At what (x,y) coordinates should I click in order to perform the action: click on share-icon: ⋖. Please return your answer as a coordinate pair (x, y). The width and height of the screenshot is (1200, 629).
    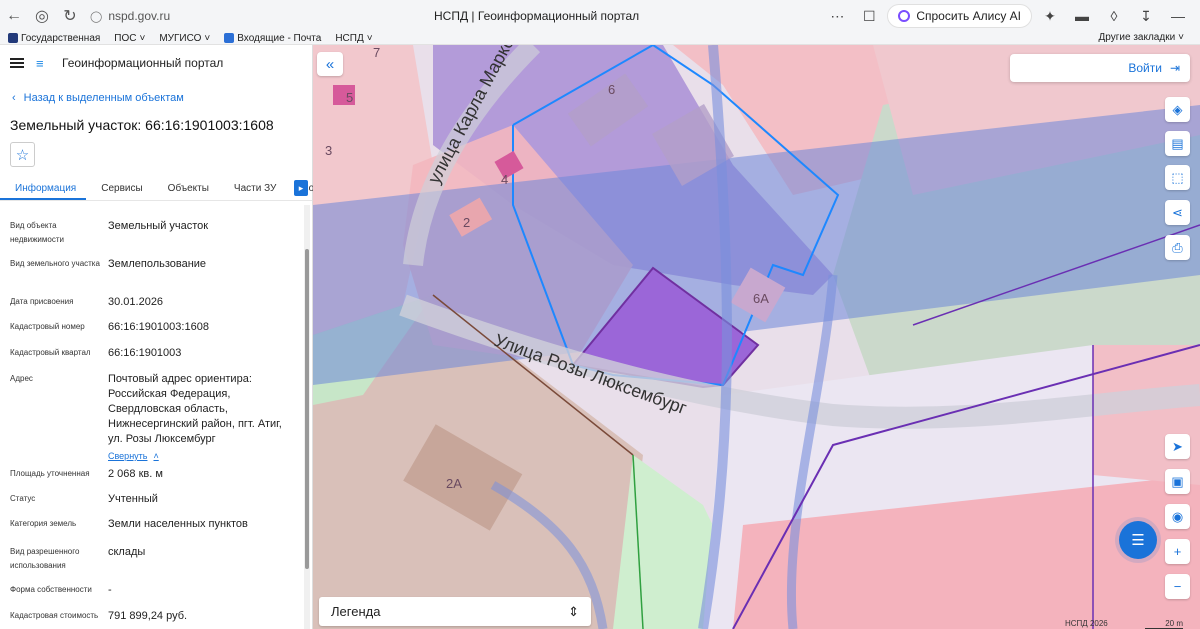
    Looking at the image, I should click on (1177, 212).